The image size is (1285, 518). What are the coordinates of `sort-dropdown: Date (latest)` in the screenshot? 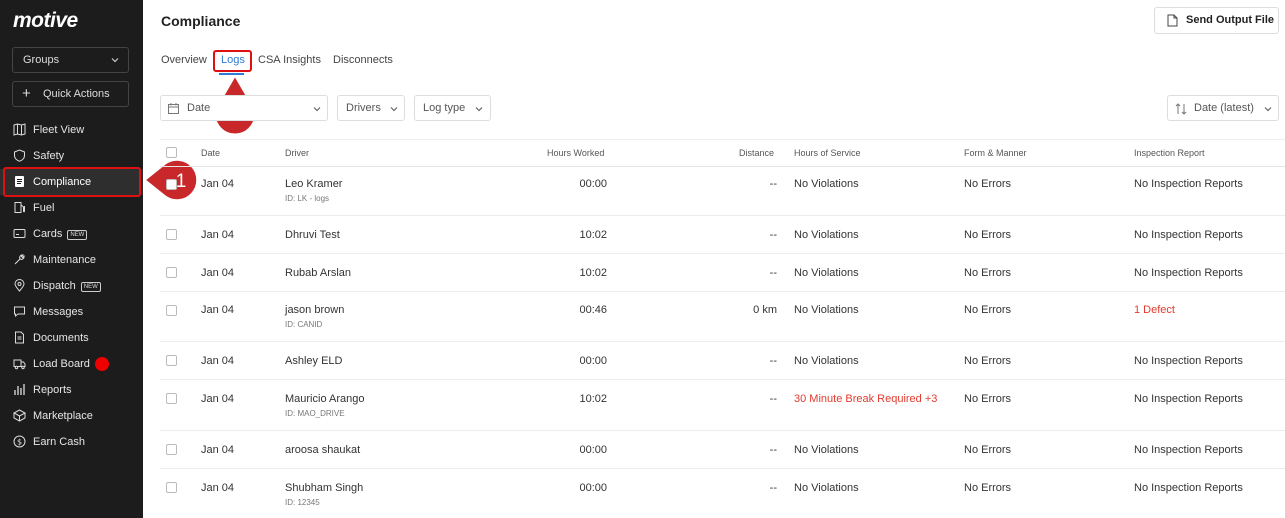 It's located at (1223, 108).